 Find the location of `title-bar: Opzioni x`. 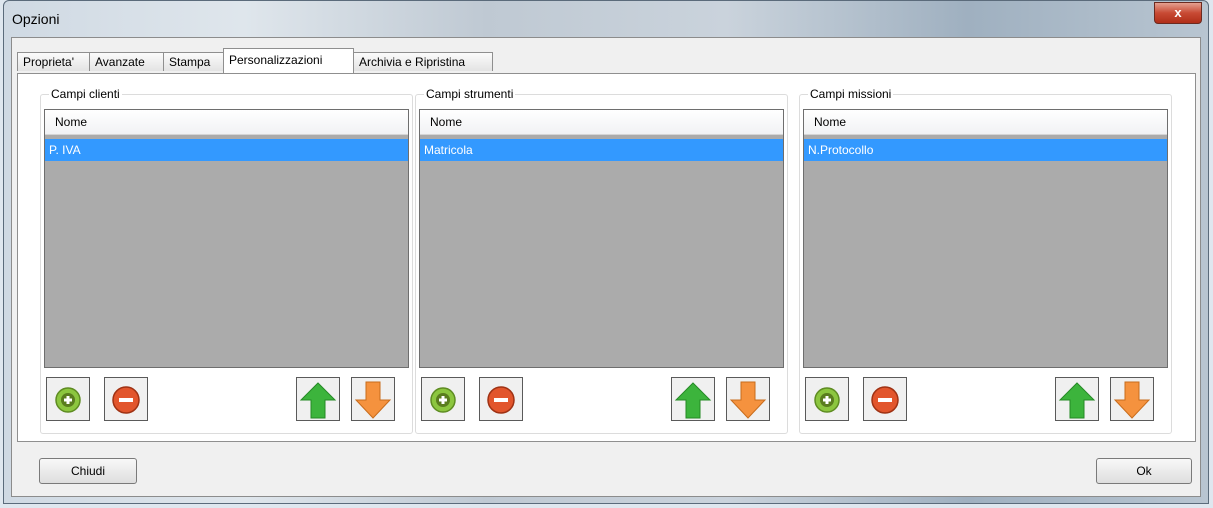

title-bar: Opzioni x is located at coordinates (606, 19).